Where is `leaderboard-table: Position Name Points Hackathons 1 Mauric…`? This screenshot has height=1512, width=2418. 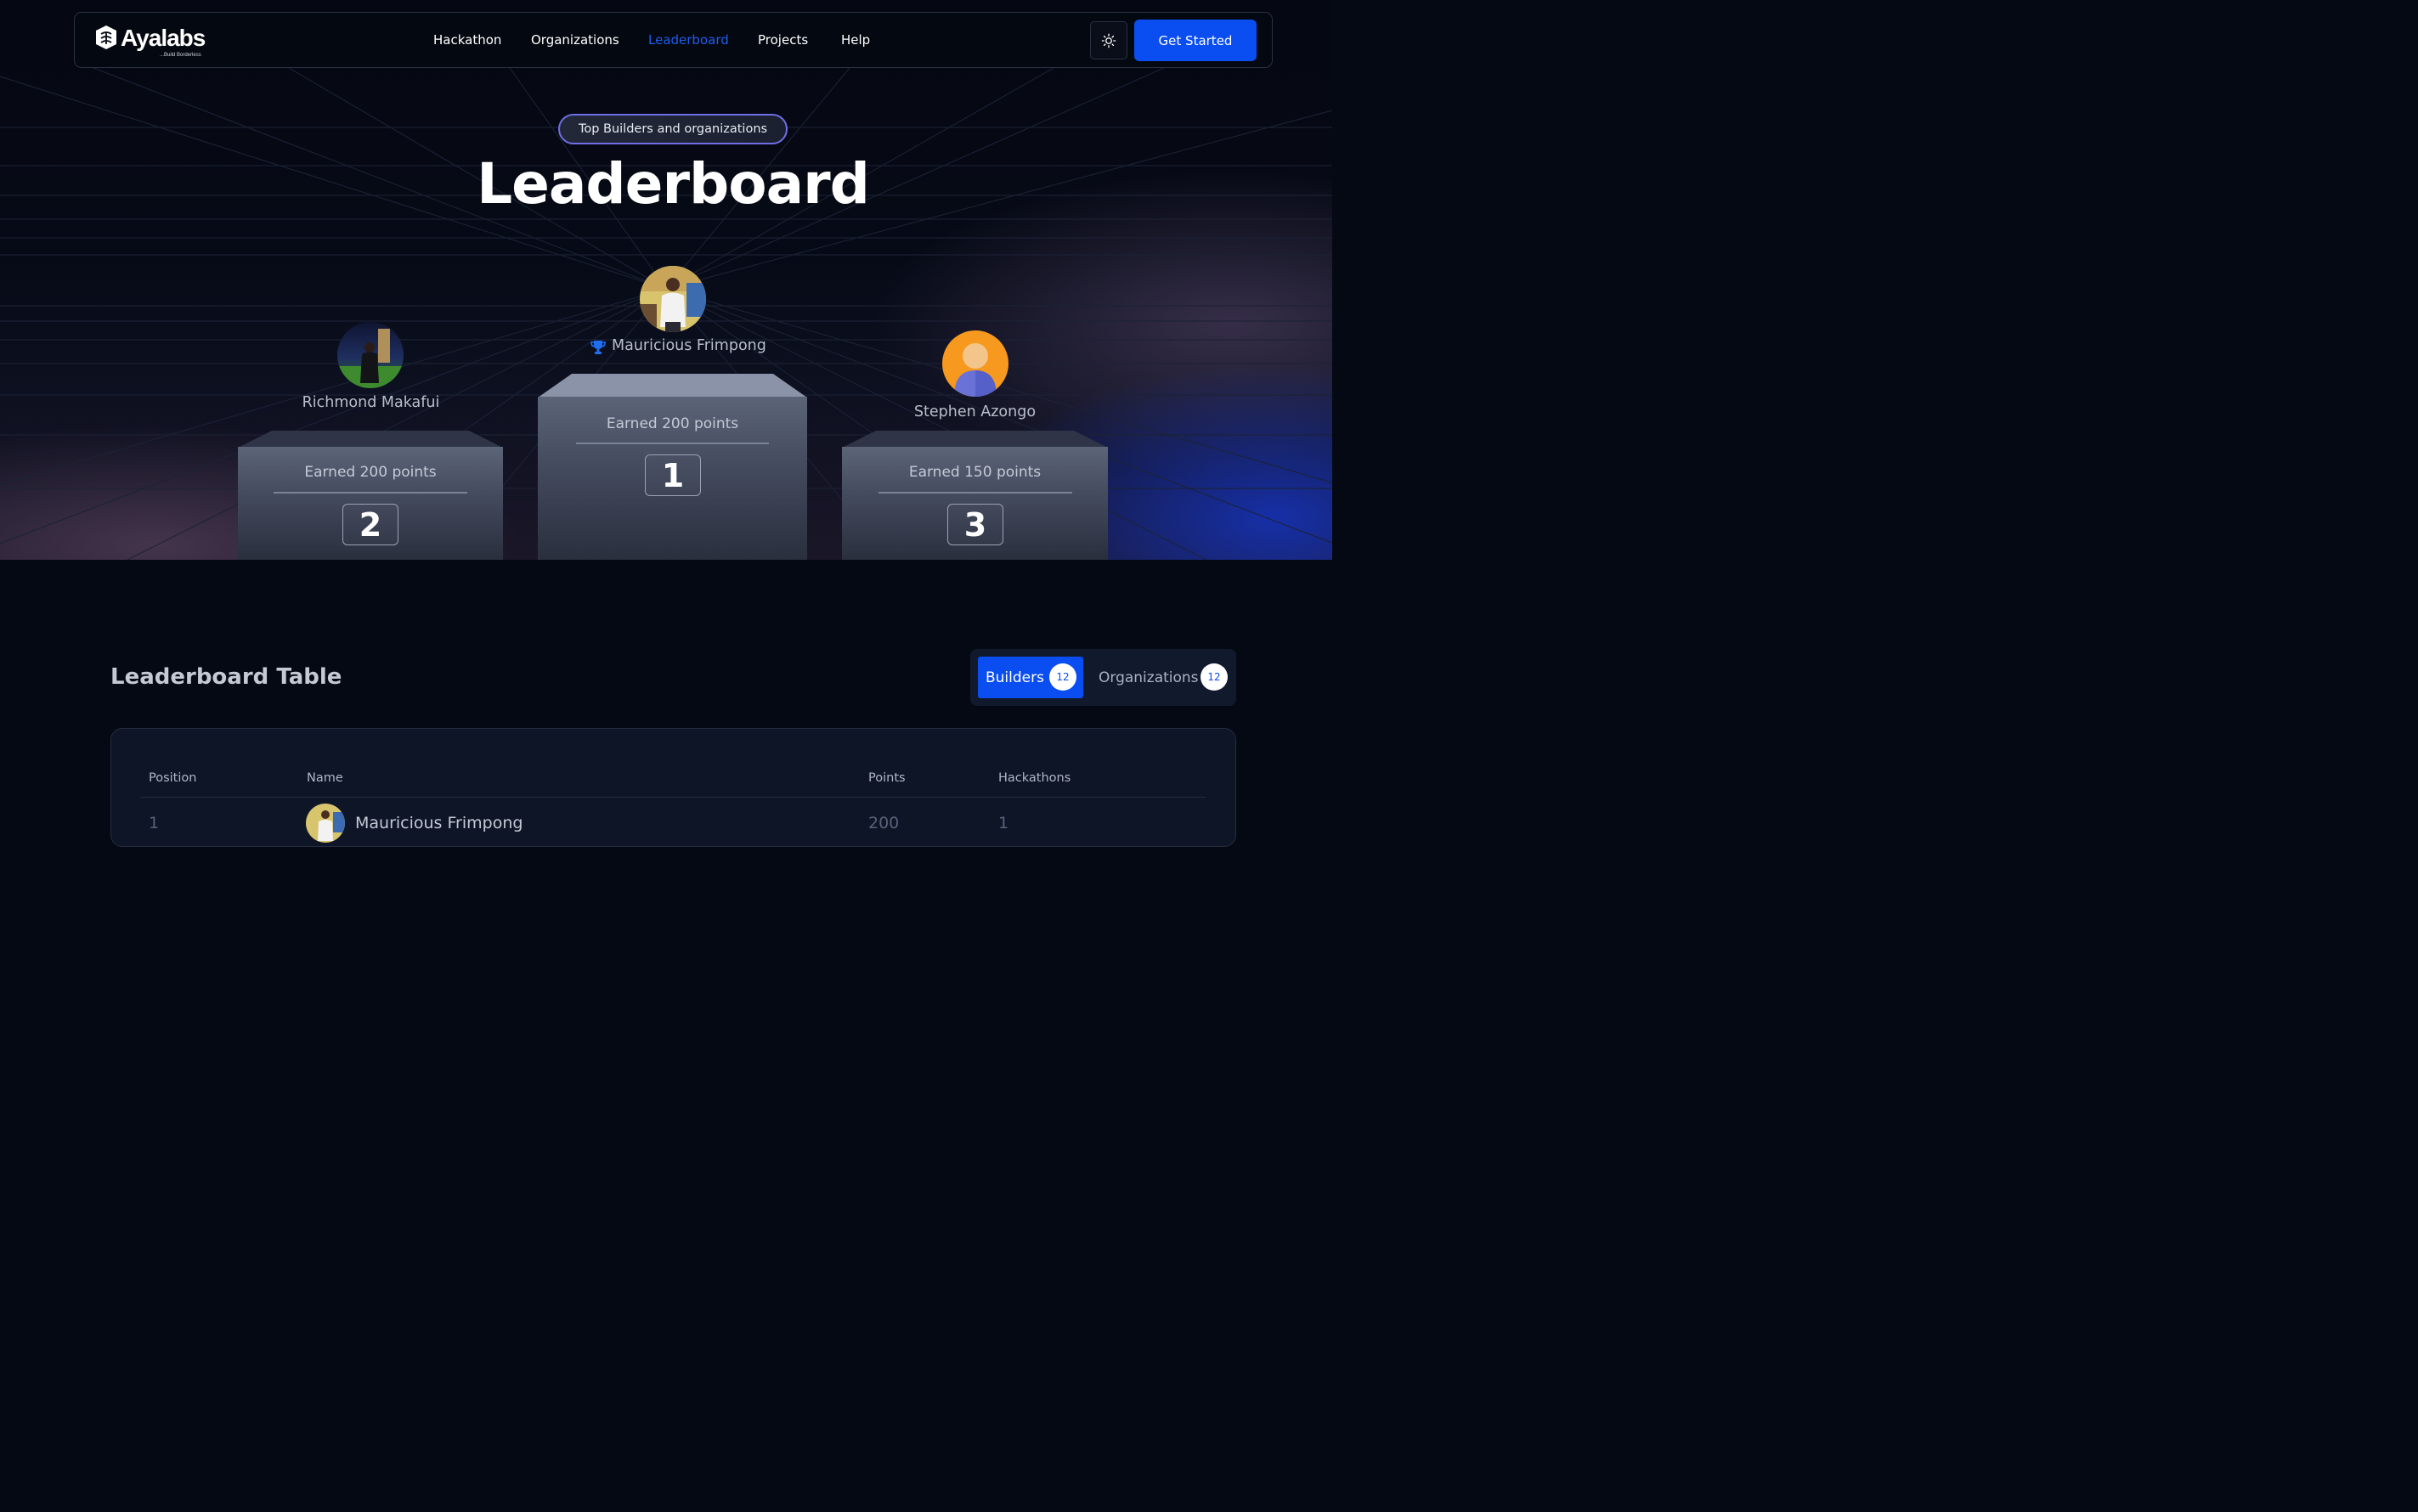 leaderboard-table: Position Name Points Hackathons 1 Mauric… is located at coordinates (673, 787).